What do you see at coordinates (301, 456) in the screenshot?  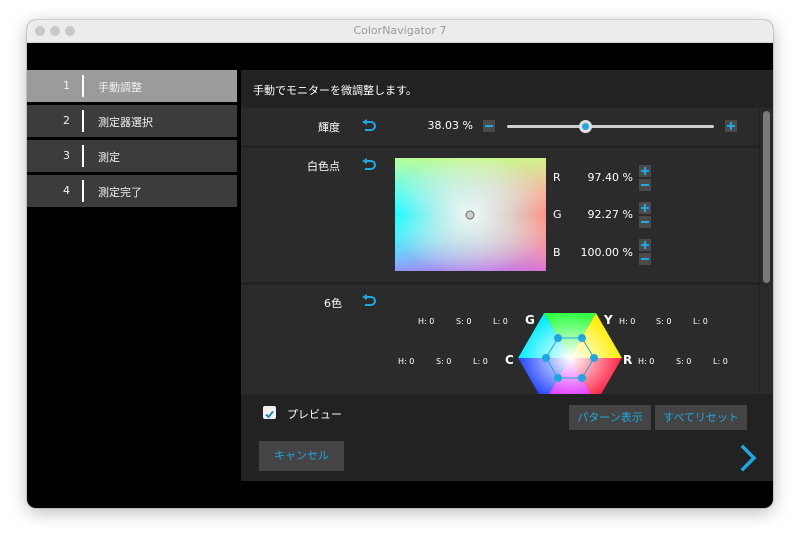 I see `cancel-button: キャンセル` at bounding box center [301, 456].